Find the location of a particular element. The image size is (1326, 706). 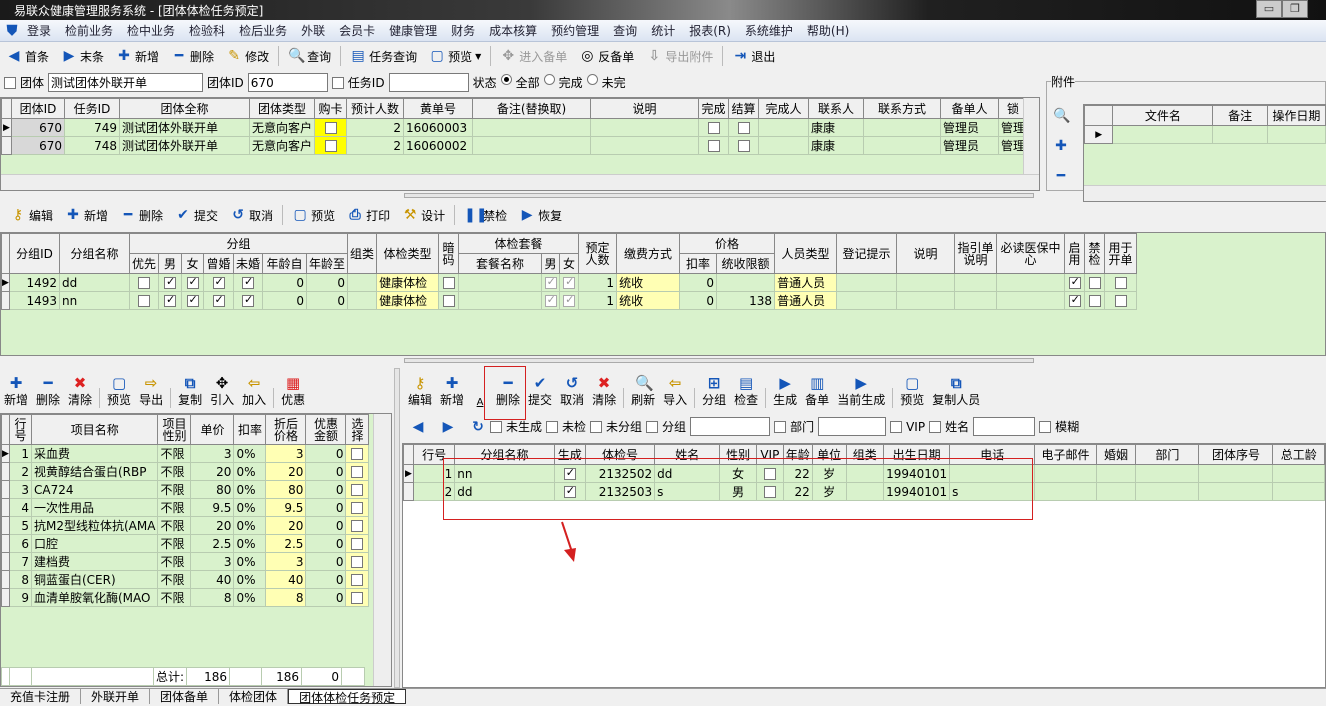

col-rate: 扣率 is located at coordinates (698, 263).